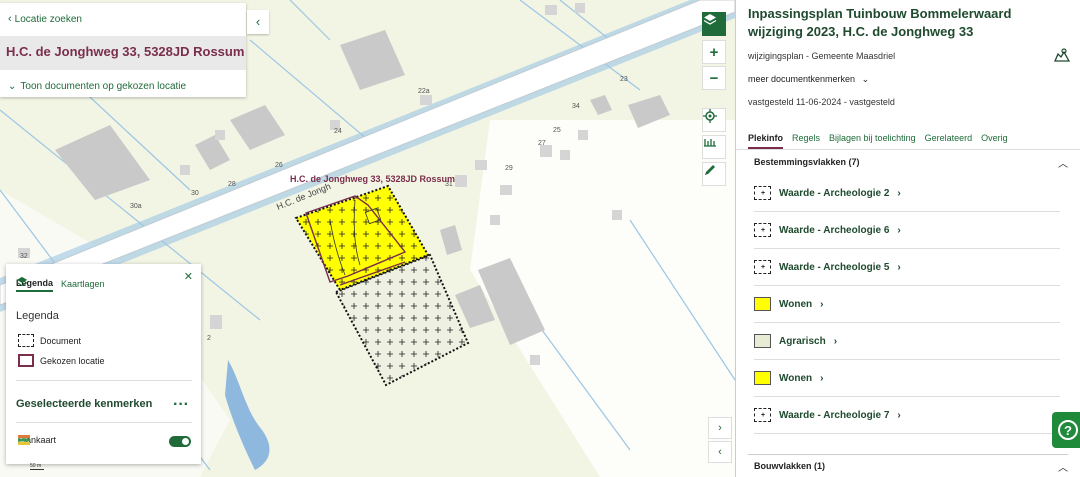  Describe the element at coordinates (258, 22) in the screenshot. I see `collapse-panel-button: ‹` at that location.